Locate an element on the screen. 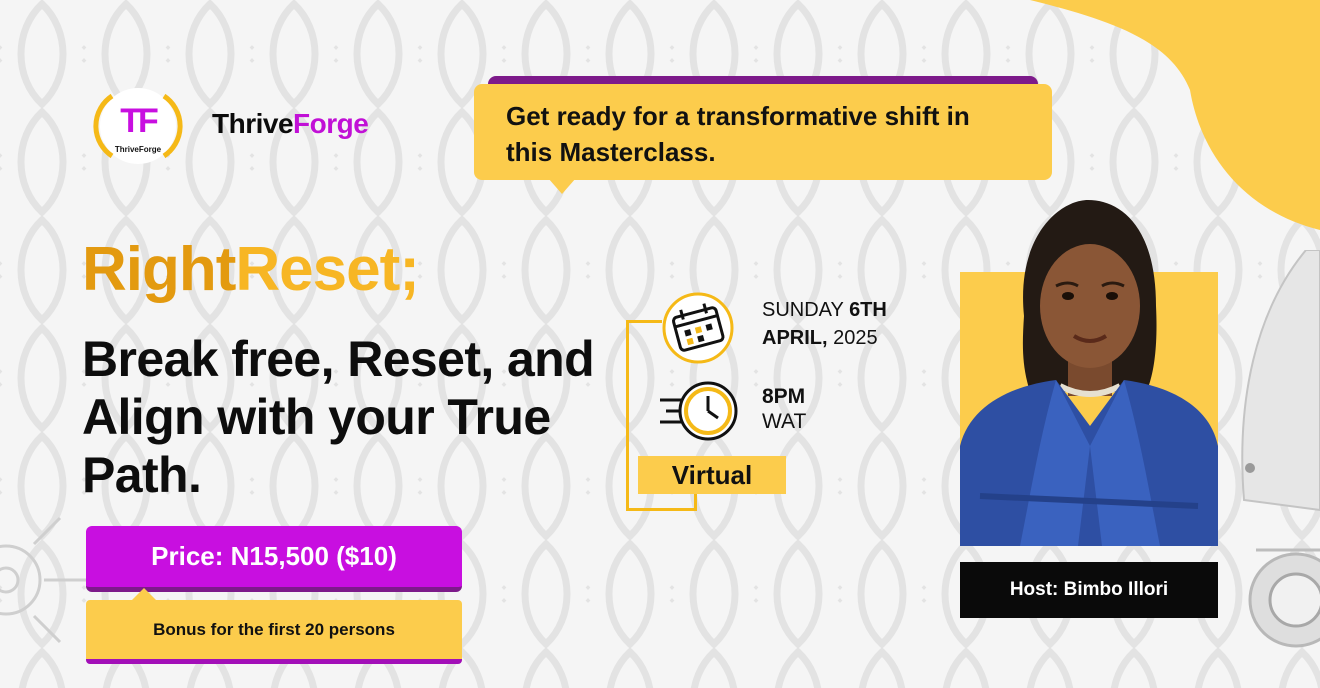  bonus-badge: Bonus for the first 20 persons is located at coordinates (274, 632).